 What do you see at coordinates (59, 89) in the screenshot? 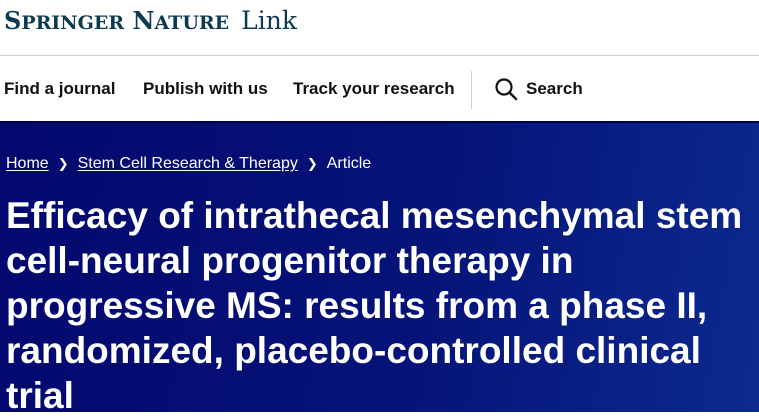
I see `nav-find-a-journal: Find a journal` at bounding box center [59, 89].